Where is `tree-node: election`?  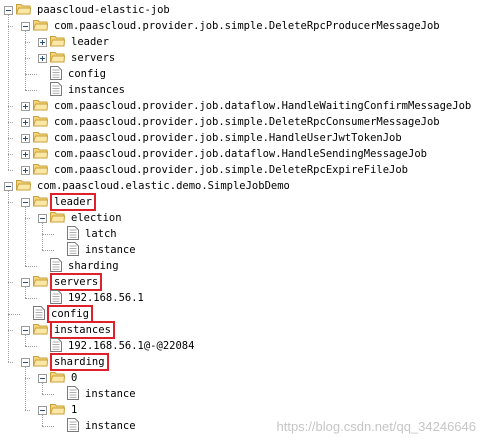
tree-node: election is located at coordinates (81, 218).